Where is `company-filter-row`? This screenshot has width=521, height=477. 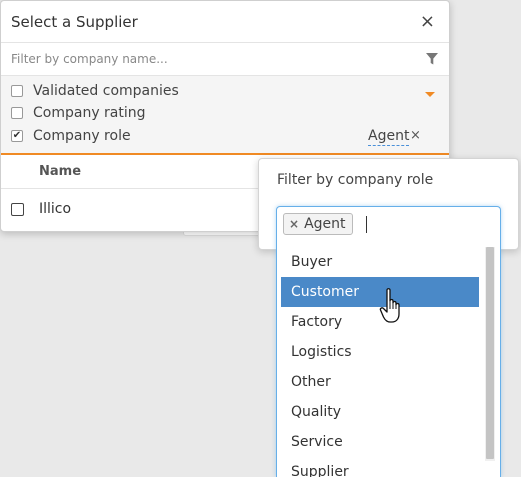
company-filter-row is located at coordinates (225, 59).